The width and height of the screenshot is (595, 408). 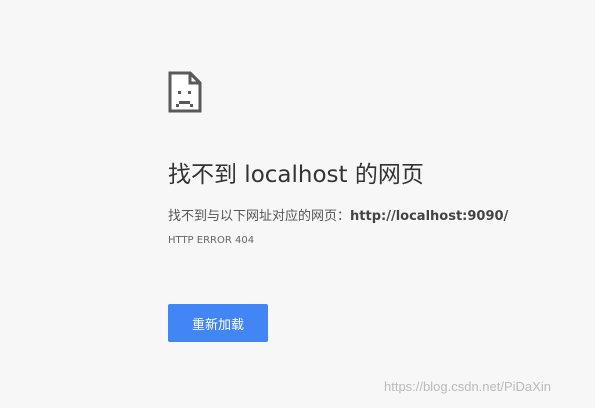 I want to click on error-description-text: 找不到与以下网址对应的网页：, so click(x=259, y=216).